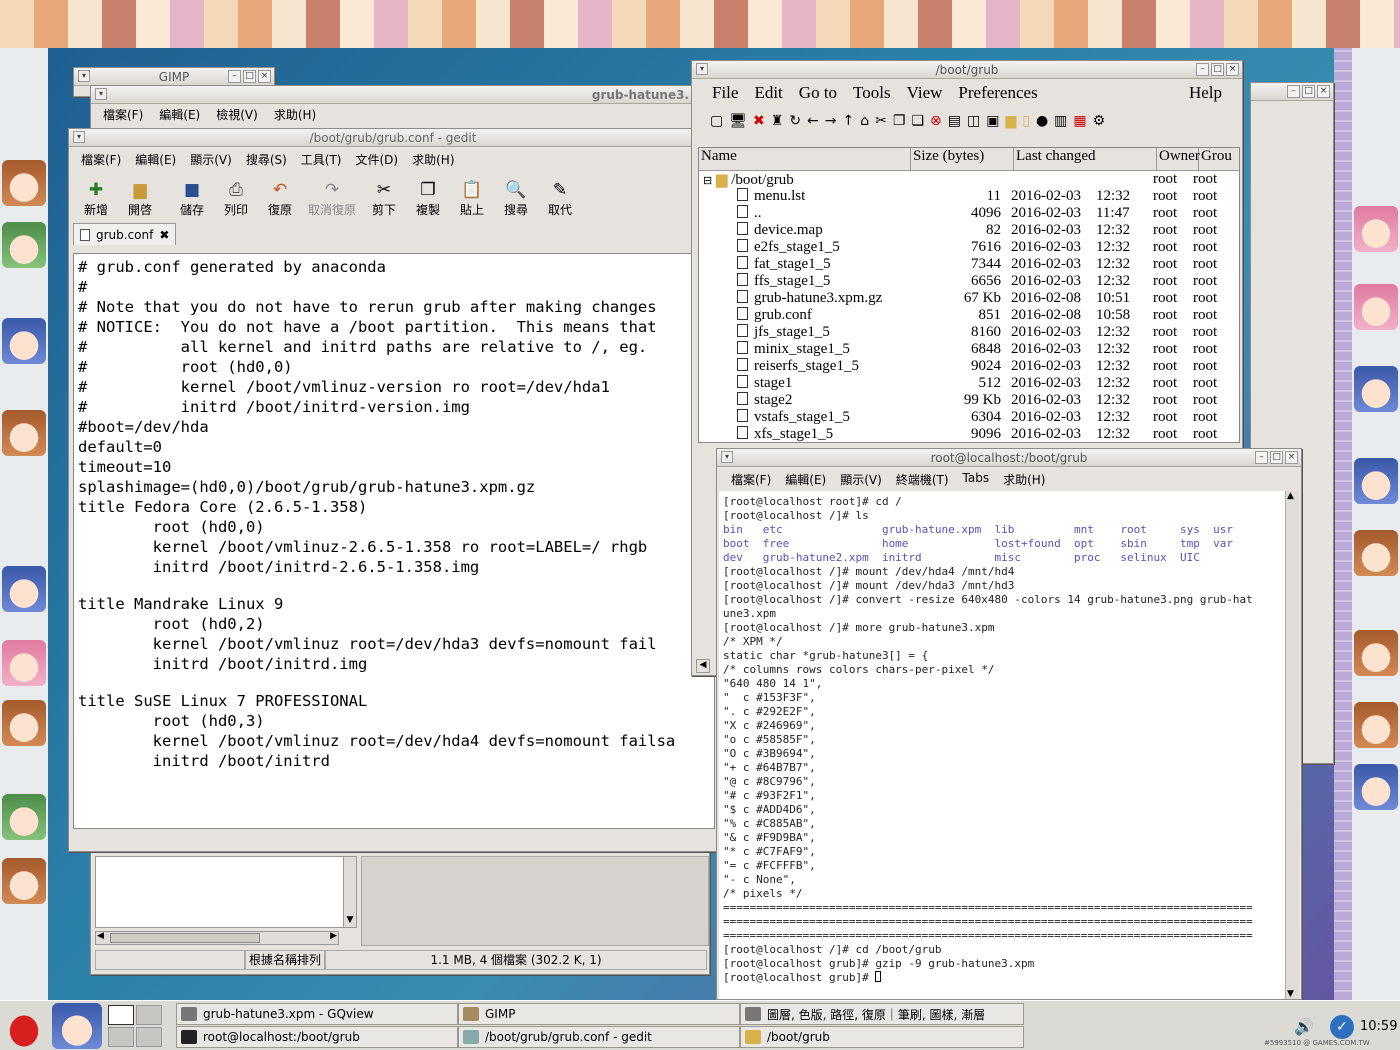  I want to click on sort-by-name-button: 根據名稱排列, so click(285, 960).